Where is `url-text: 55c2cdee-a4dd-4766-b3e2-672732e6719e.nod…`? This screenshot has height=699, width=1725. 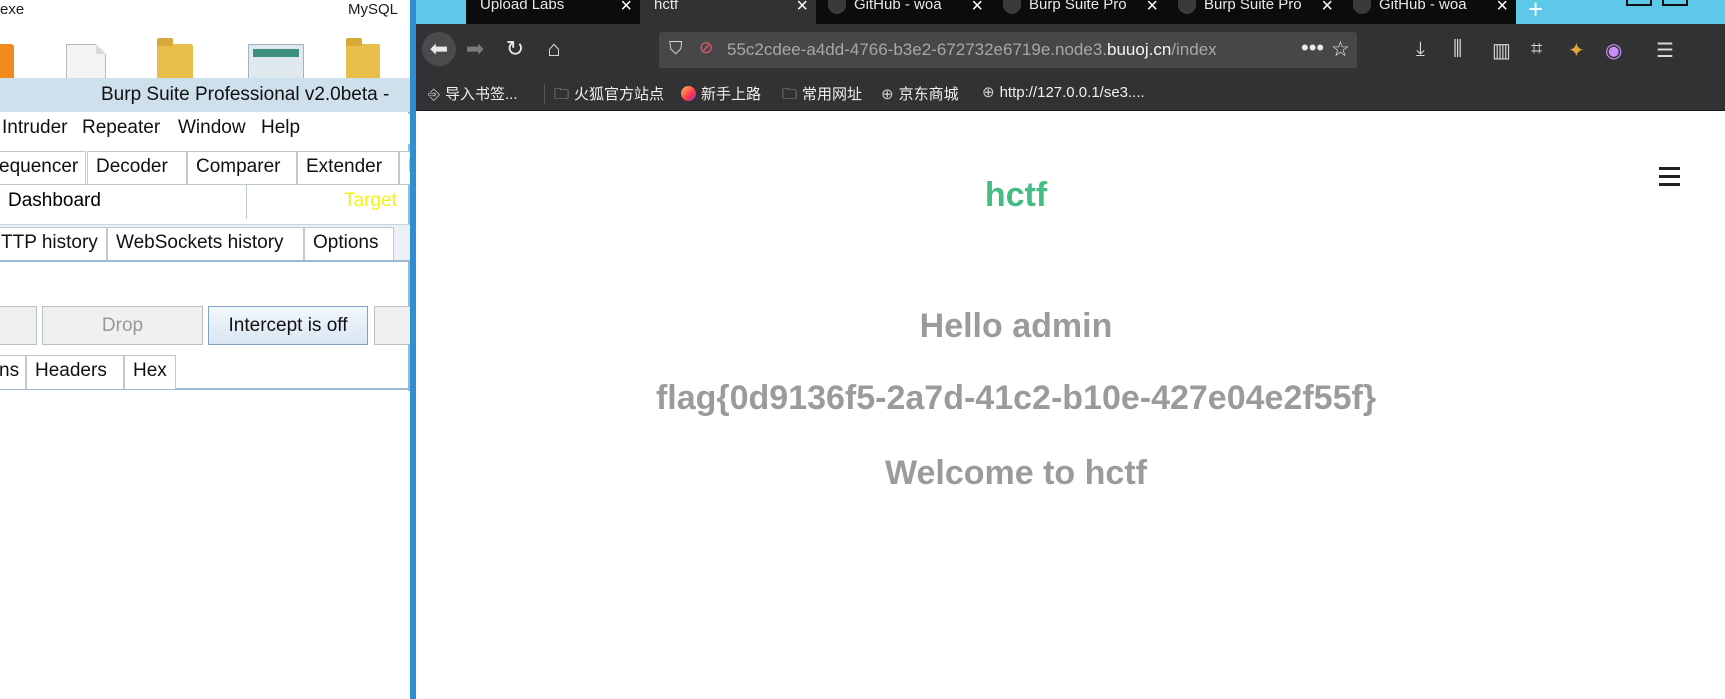
url-text: 55c2cdee-a4dd-4766-b3e2-672732e6719e.nod… is located at coordinates (972, 50).